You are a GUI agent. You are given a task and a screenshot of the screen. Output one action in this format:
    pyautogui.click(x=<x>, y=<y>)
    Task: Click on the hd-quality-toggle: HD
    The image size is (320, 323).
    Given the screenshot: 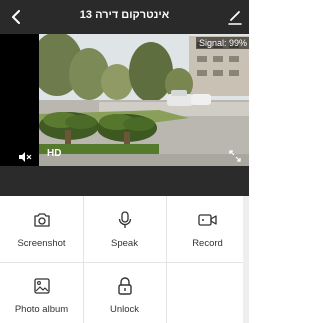 What is the action you would take?
    pyautogui.click(x=54, y=153)
    